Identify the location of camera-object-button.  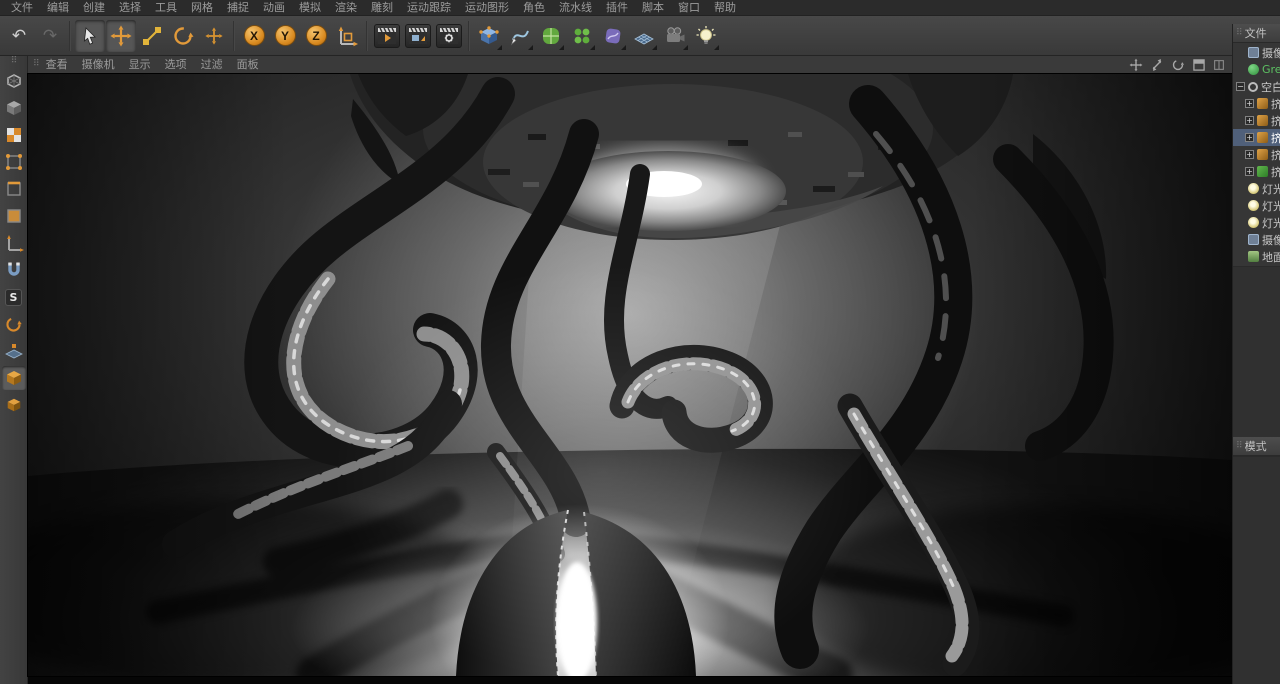
(675, 36).